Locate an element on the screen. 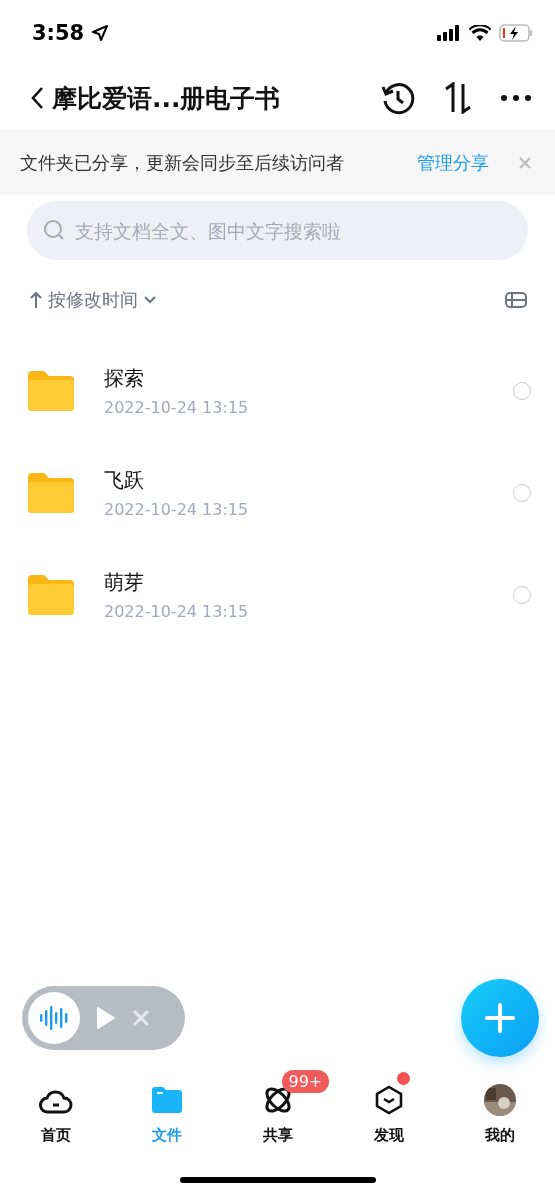 This screenshot has height=1200, width=555. plus-icon is located at coordinates (500, 1018).